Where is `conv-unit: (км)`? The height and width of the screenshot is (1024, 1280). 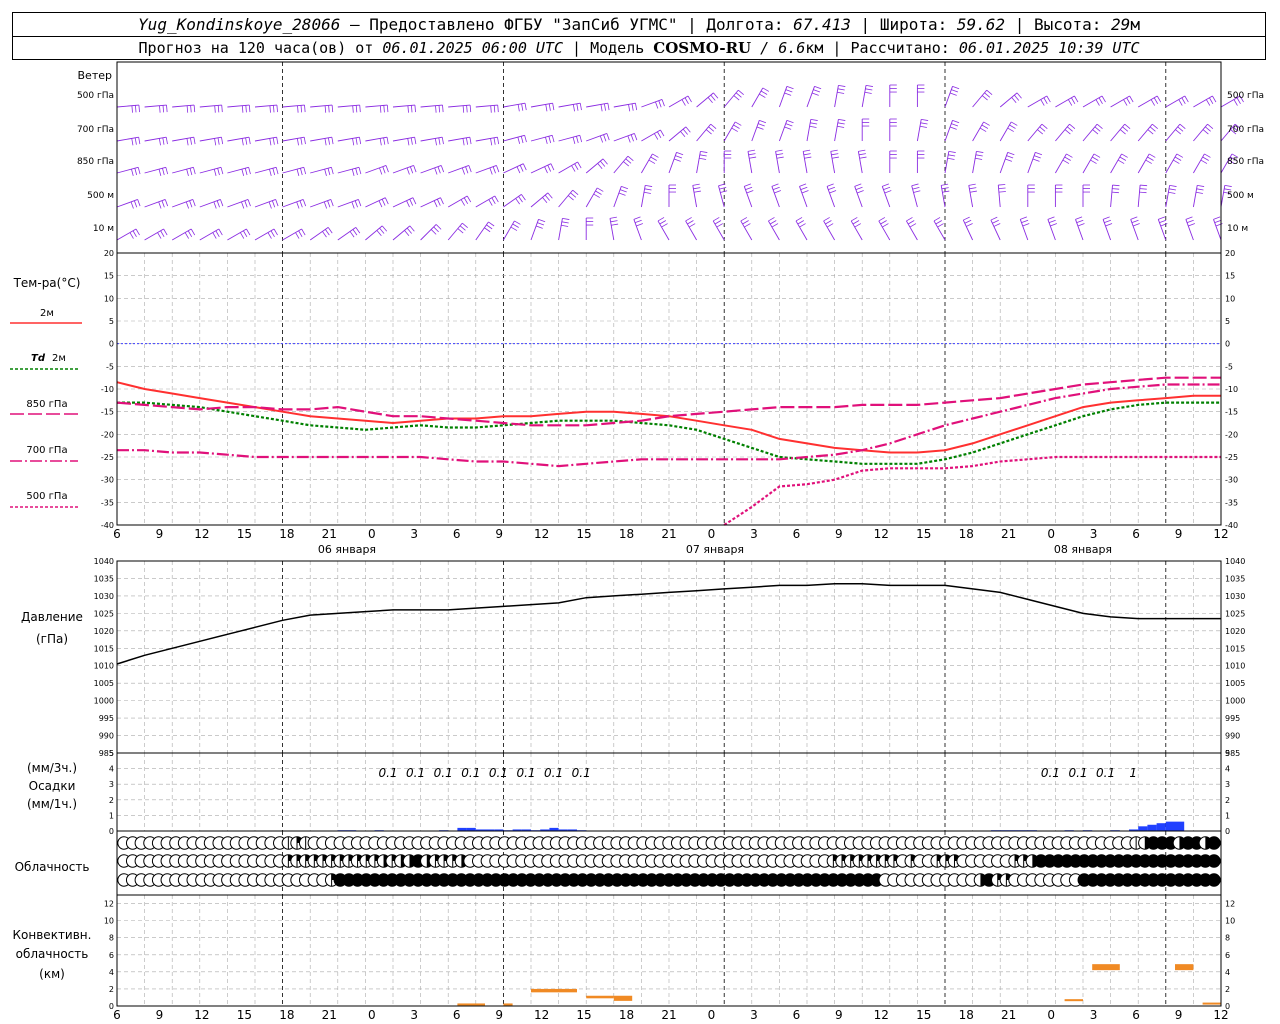 conv-unit: (км) is located at coordinates (52, 974).